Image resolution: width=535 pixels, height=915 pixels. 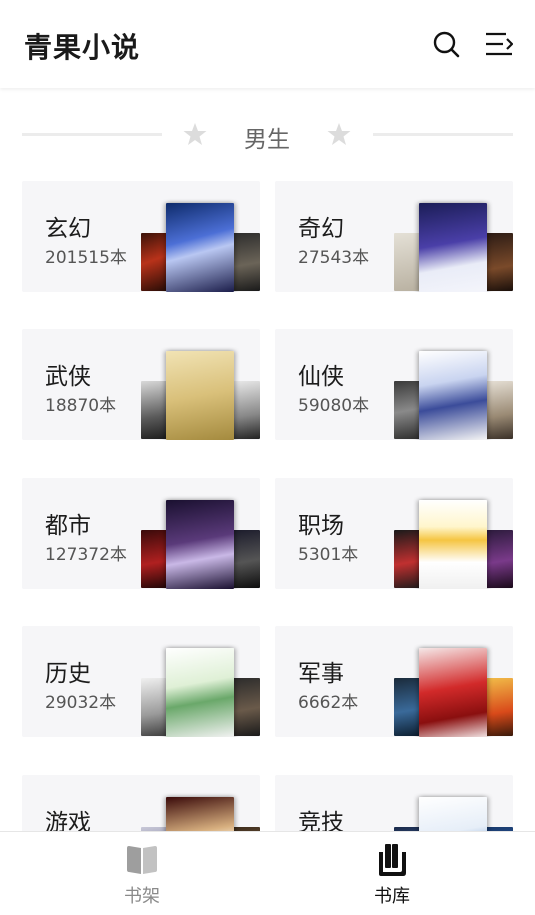 I want to click on section-title: 男生, so click(x=267, y=140).